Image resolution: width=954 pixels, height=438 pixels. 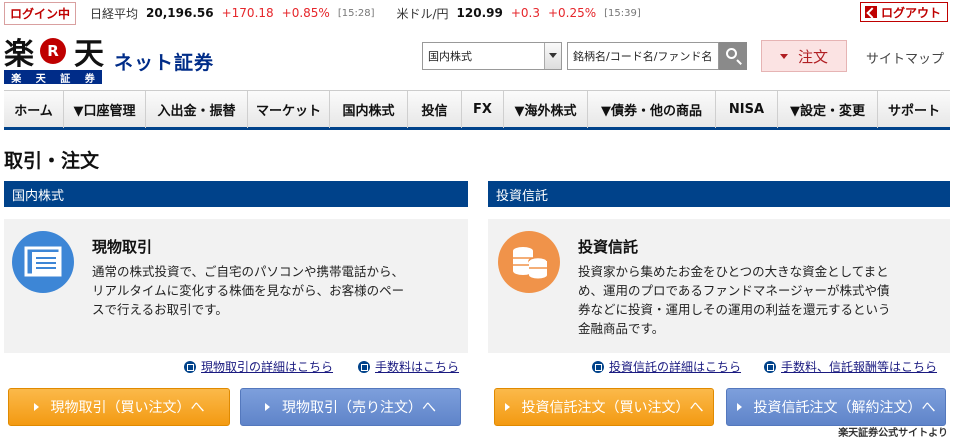 I want to click on nav-item-foreign-stocks: ▼海外株式, so click(x=546, y=109).